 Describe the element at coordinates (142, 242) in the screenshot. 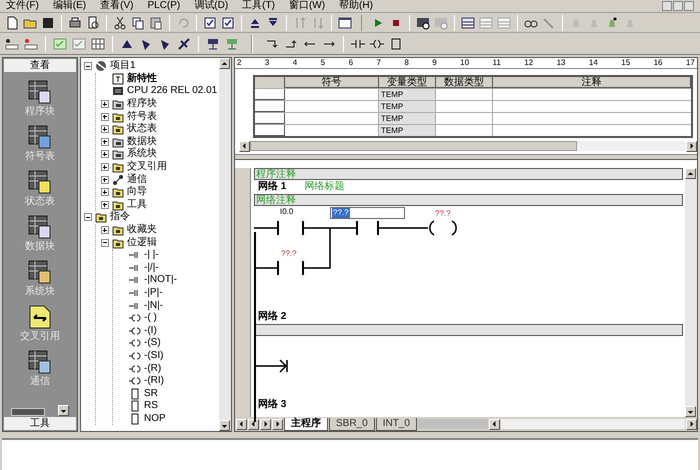

I see `tree-item: 位逻辑` at that location.